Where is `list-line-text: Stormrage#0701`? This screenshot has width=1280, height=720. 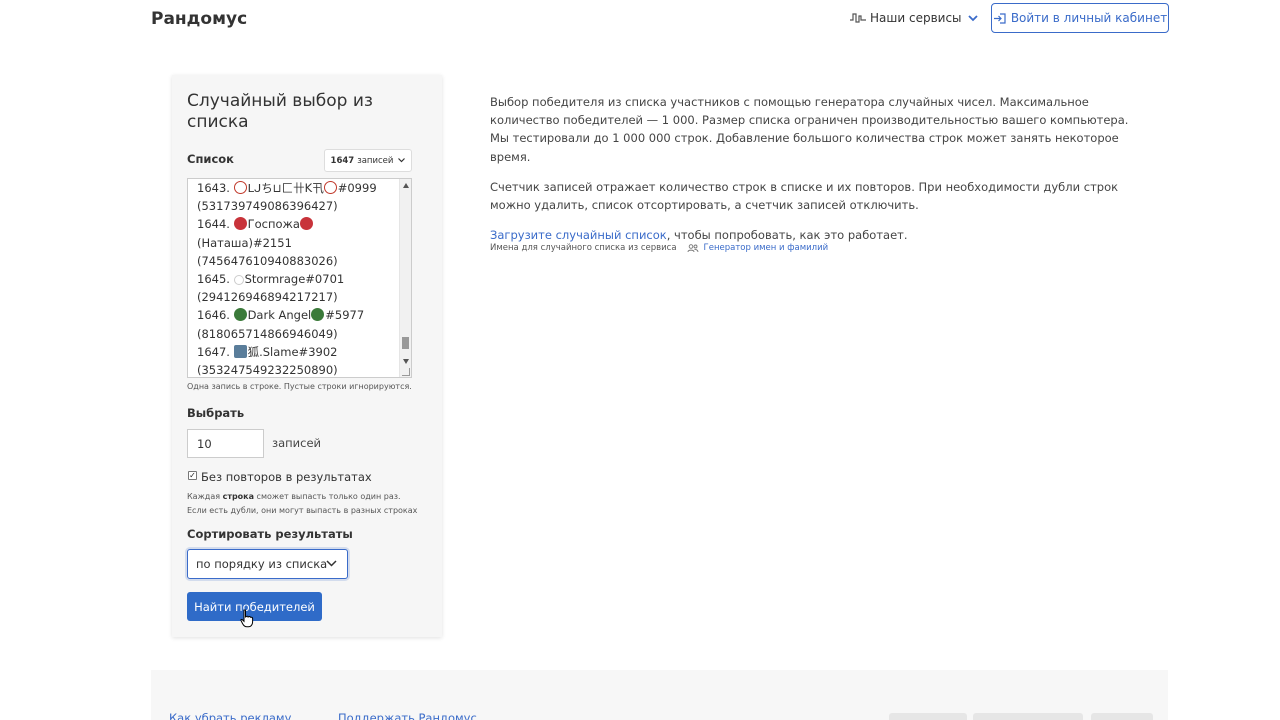 list-line-text: Stormrage#0701 is located at coordinates (294, 279).